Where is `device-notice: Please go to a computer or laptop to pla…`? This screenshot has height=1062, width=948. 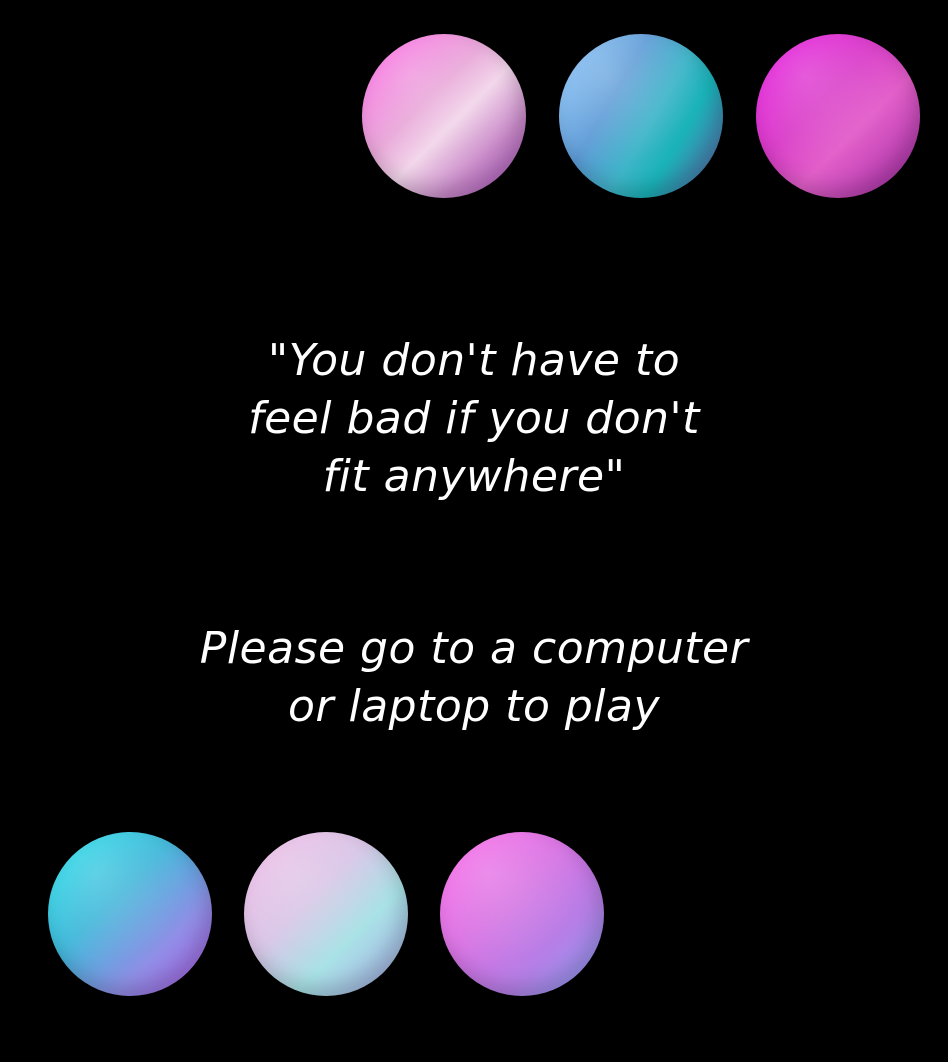
device-notice: Please go to a computer or laptop to pla… is located at coordinates (474, 678).